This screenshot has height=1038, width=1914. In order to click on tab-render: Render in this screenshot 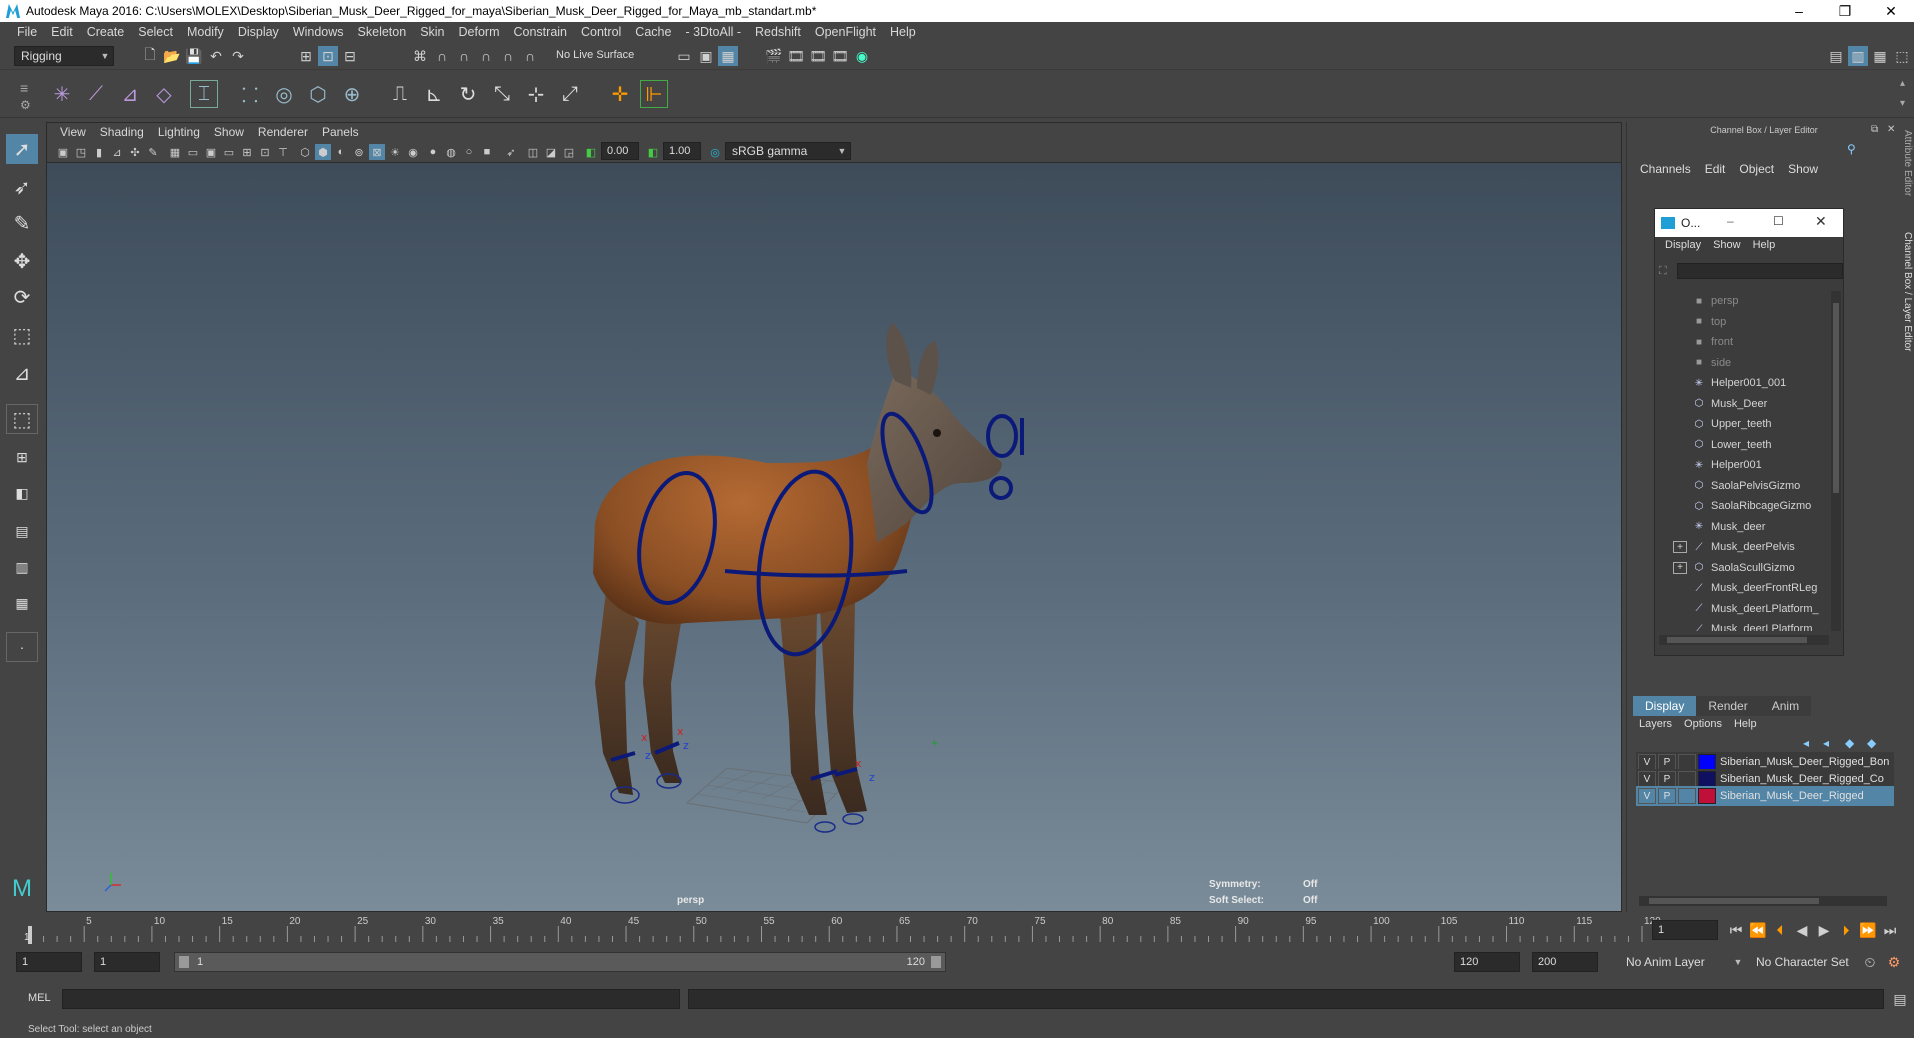, I will do `click(1728, 706)`.